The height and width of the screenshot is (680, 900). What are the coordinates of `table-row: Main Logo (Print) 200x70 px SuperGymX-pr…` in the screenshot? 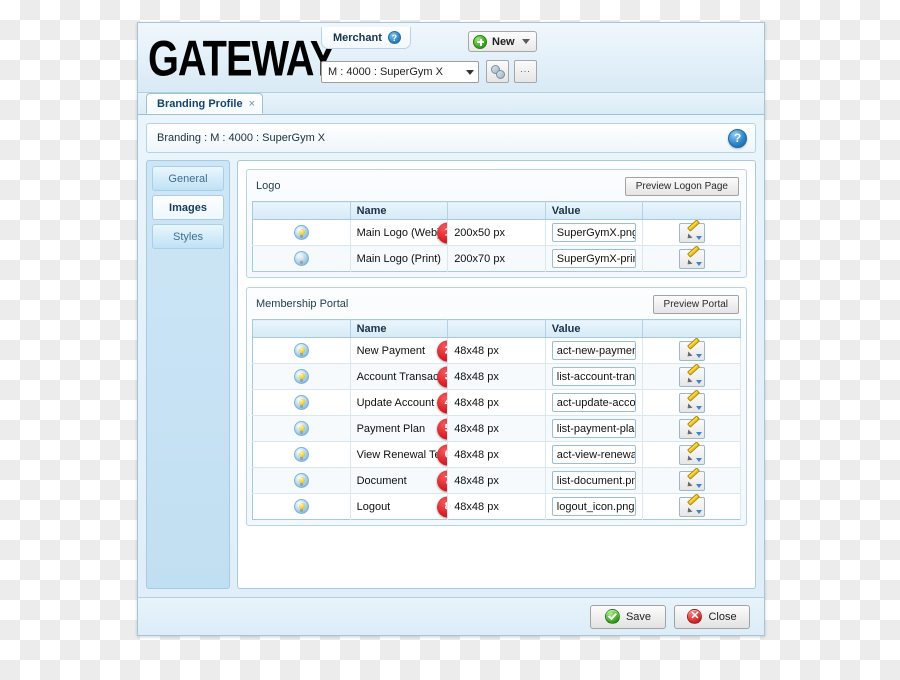 It's located at (496, 258).